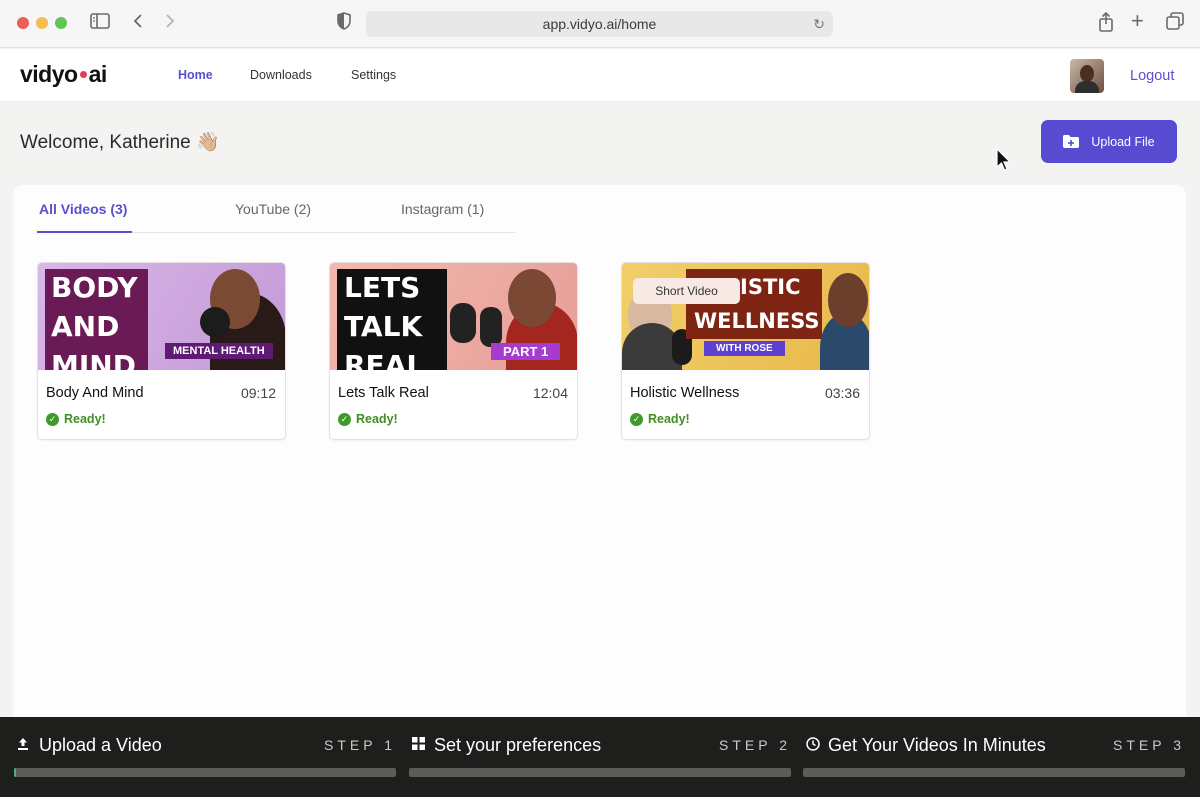 This screenshot has height=797, width=1200. I want to click on logo-text-right: ai, so click(98, 74).